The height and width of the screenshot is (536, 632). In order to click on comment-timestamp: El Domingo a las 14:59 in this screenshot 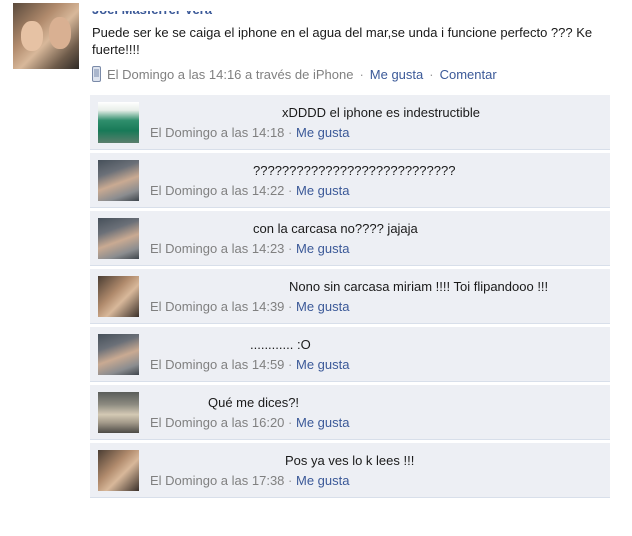, I will do `click(217, 364)`.